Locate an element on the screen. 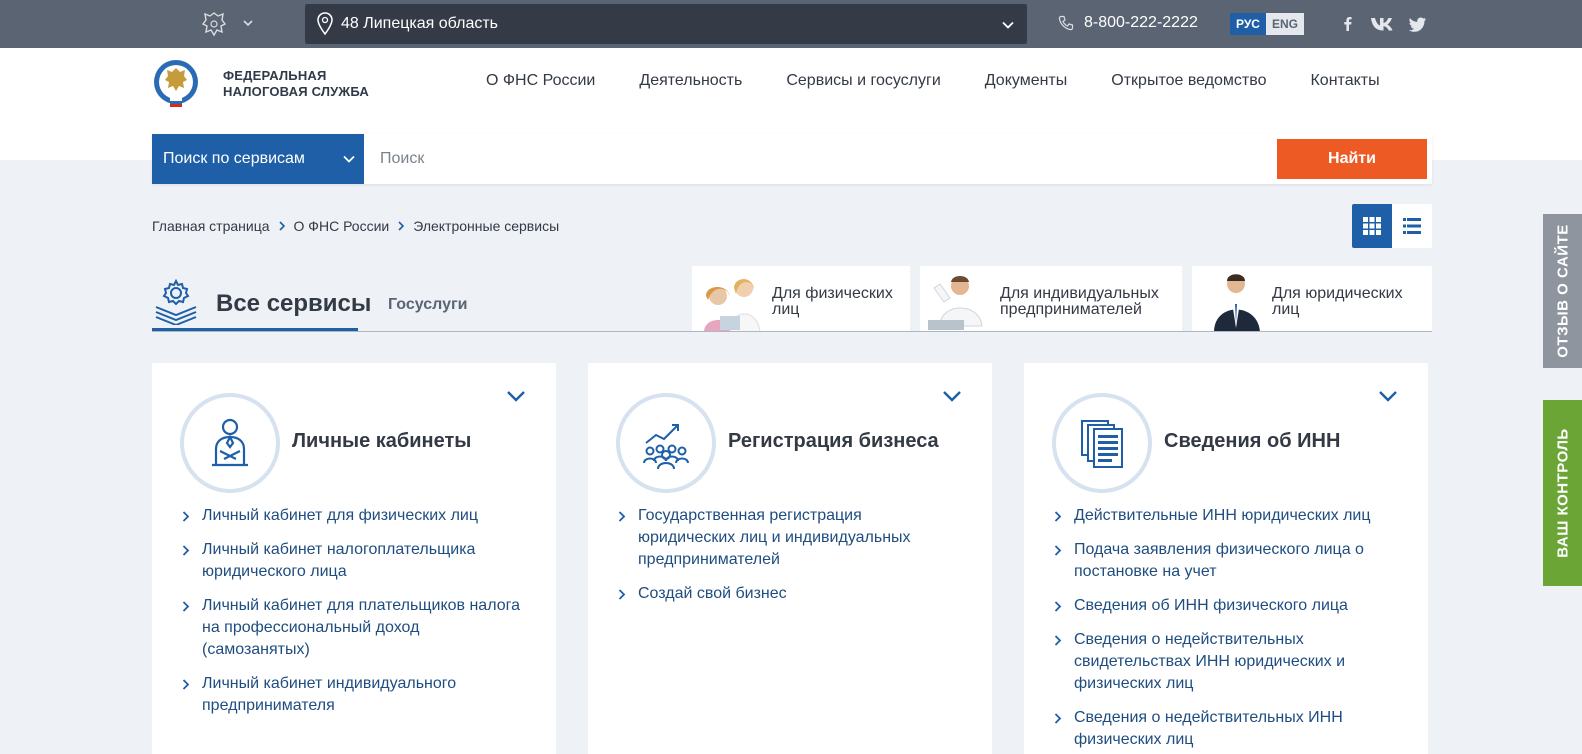 Image resolution: width=1582 pixels, height=754 pixels. audience-legal-entities: Для юридических лиц is located at coordinates (1312, 299).